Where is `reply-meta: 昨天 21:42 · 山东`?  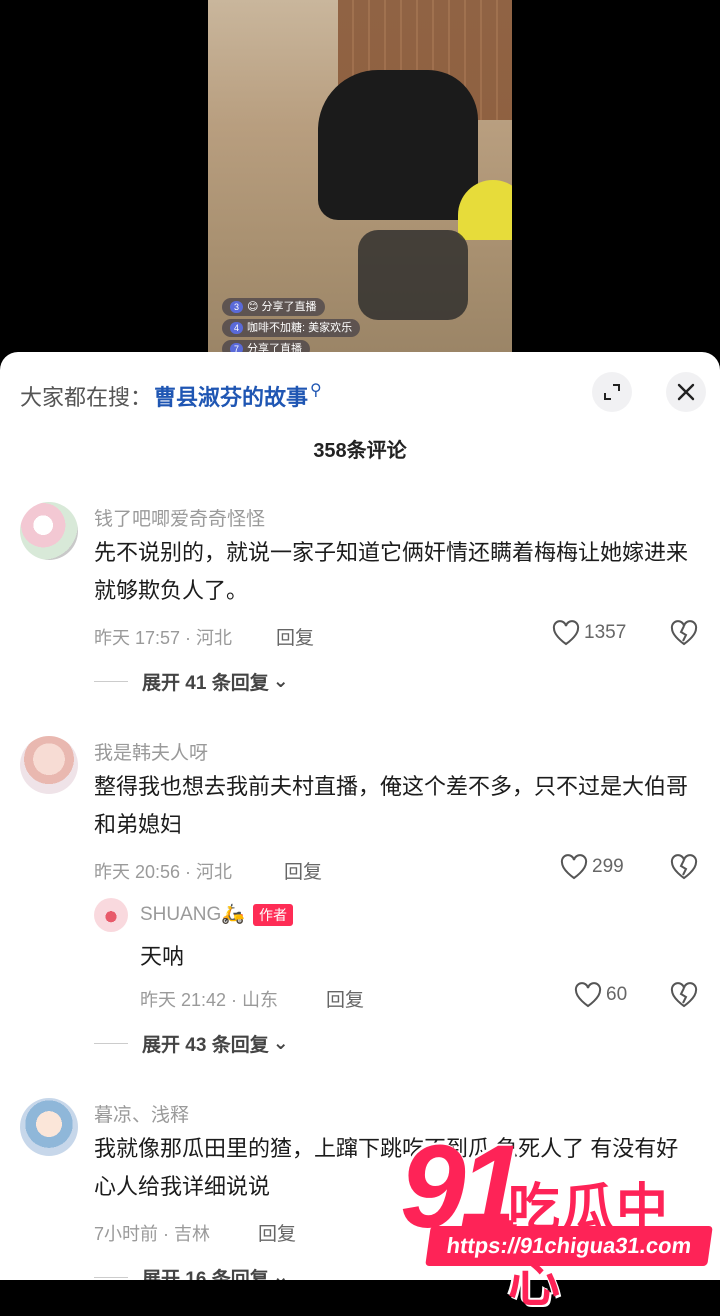 reply-meta: 昨天 21:42 · 山东 is located at coordinates (209, 1000).